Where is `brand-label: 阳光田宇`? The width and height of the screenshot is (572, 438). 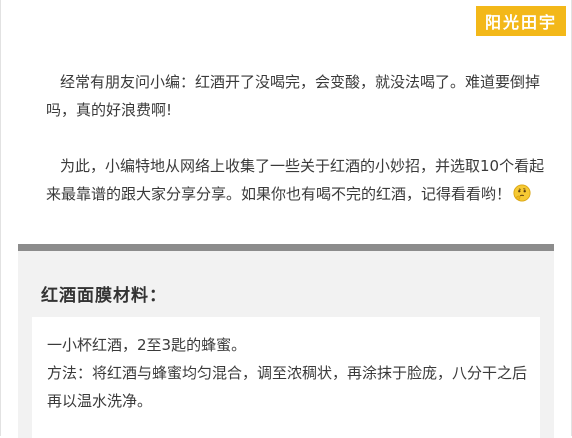 brand-label: 阳光田宇 is located at coordinates (520, 22).